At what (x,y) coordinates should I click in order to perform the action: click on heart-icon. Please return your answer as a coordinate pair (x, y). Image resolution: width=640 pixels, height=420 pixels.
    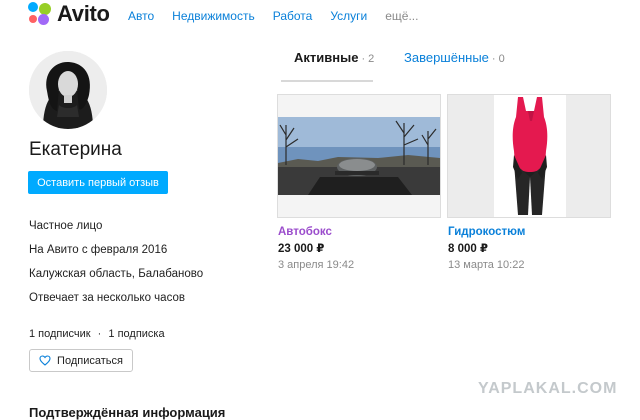
    Looking at the image, I should click on (45, 360).